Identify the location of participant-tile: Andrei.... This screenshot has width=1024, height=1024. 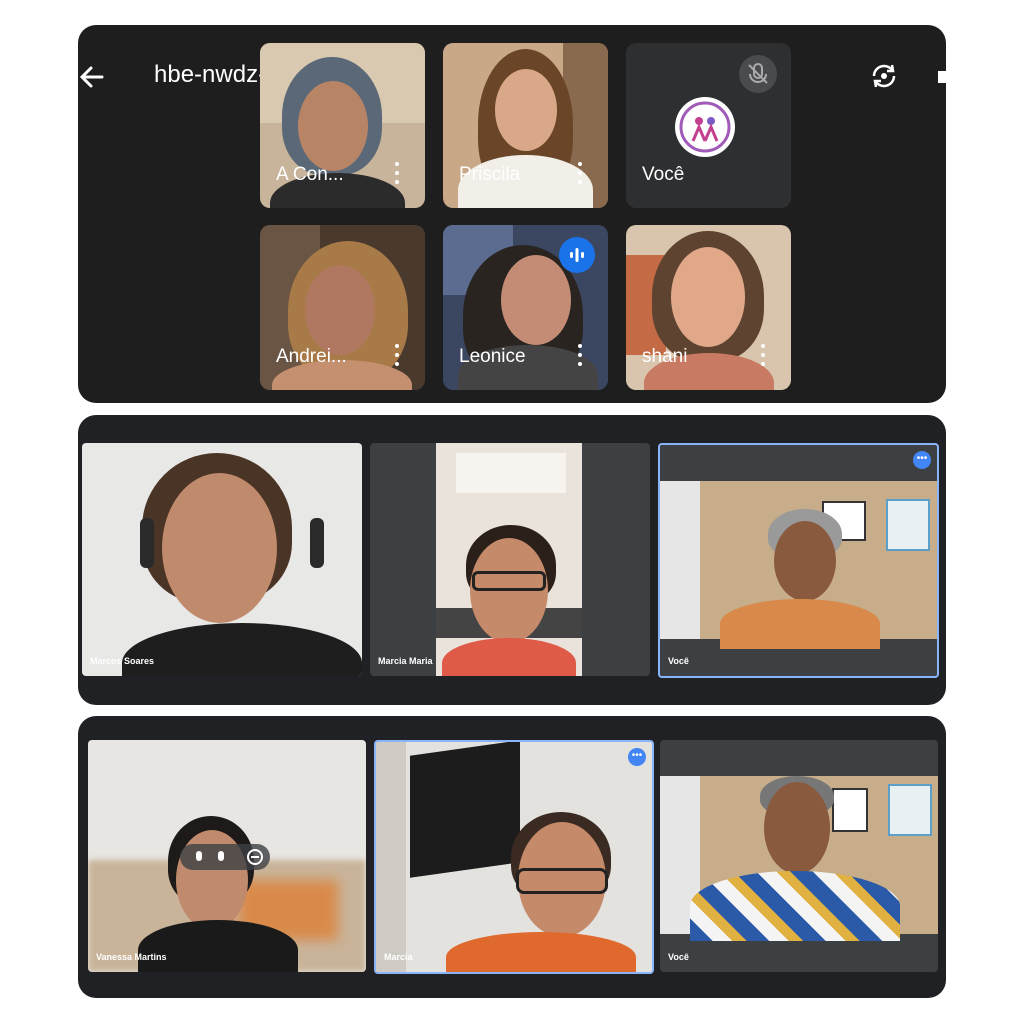
(342, 307).